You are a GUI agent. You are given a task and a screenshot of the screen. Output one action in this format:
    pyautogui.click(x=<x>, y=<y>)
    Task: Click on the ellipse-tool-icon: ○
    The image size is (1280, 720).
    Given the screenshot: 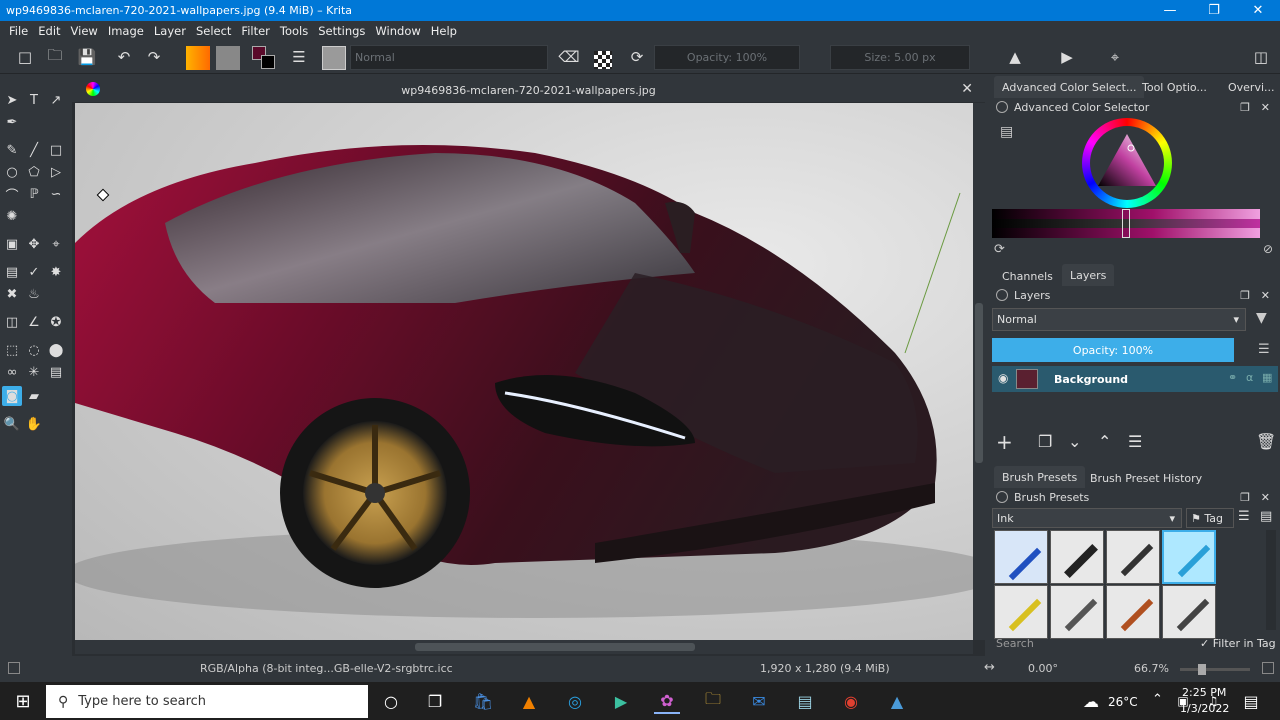 What is the action you would take?
    pyautogui.click(x=12, y=172)
    